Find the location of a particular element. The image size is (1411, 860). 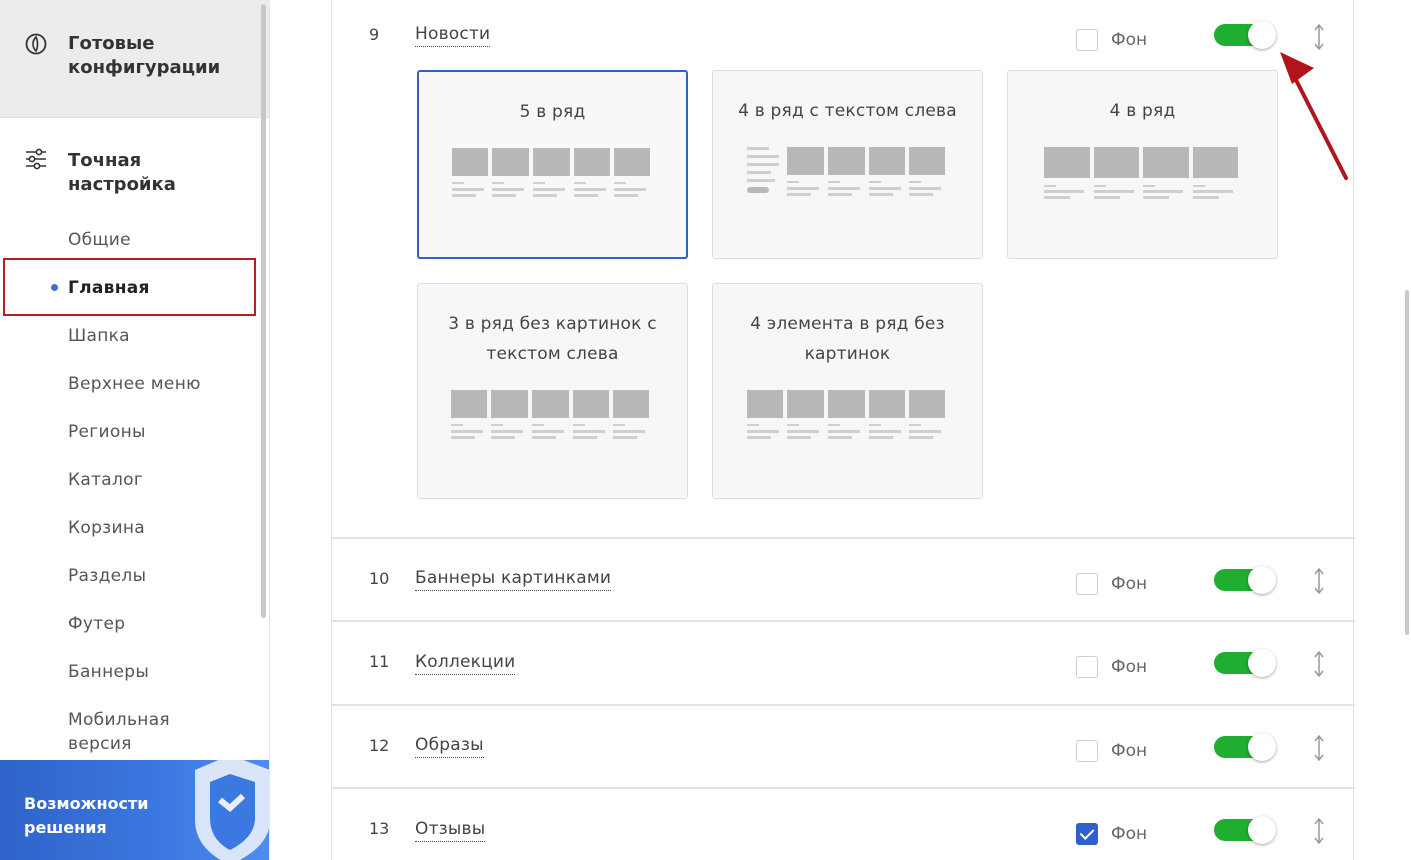

sidebar-item-top-menu: Верхнее меню is located at coordinates (134, 384).